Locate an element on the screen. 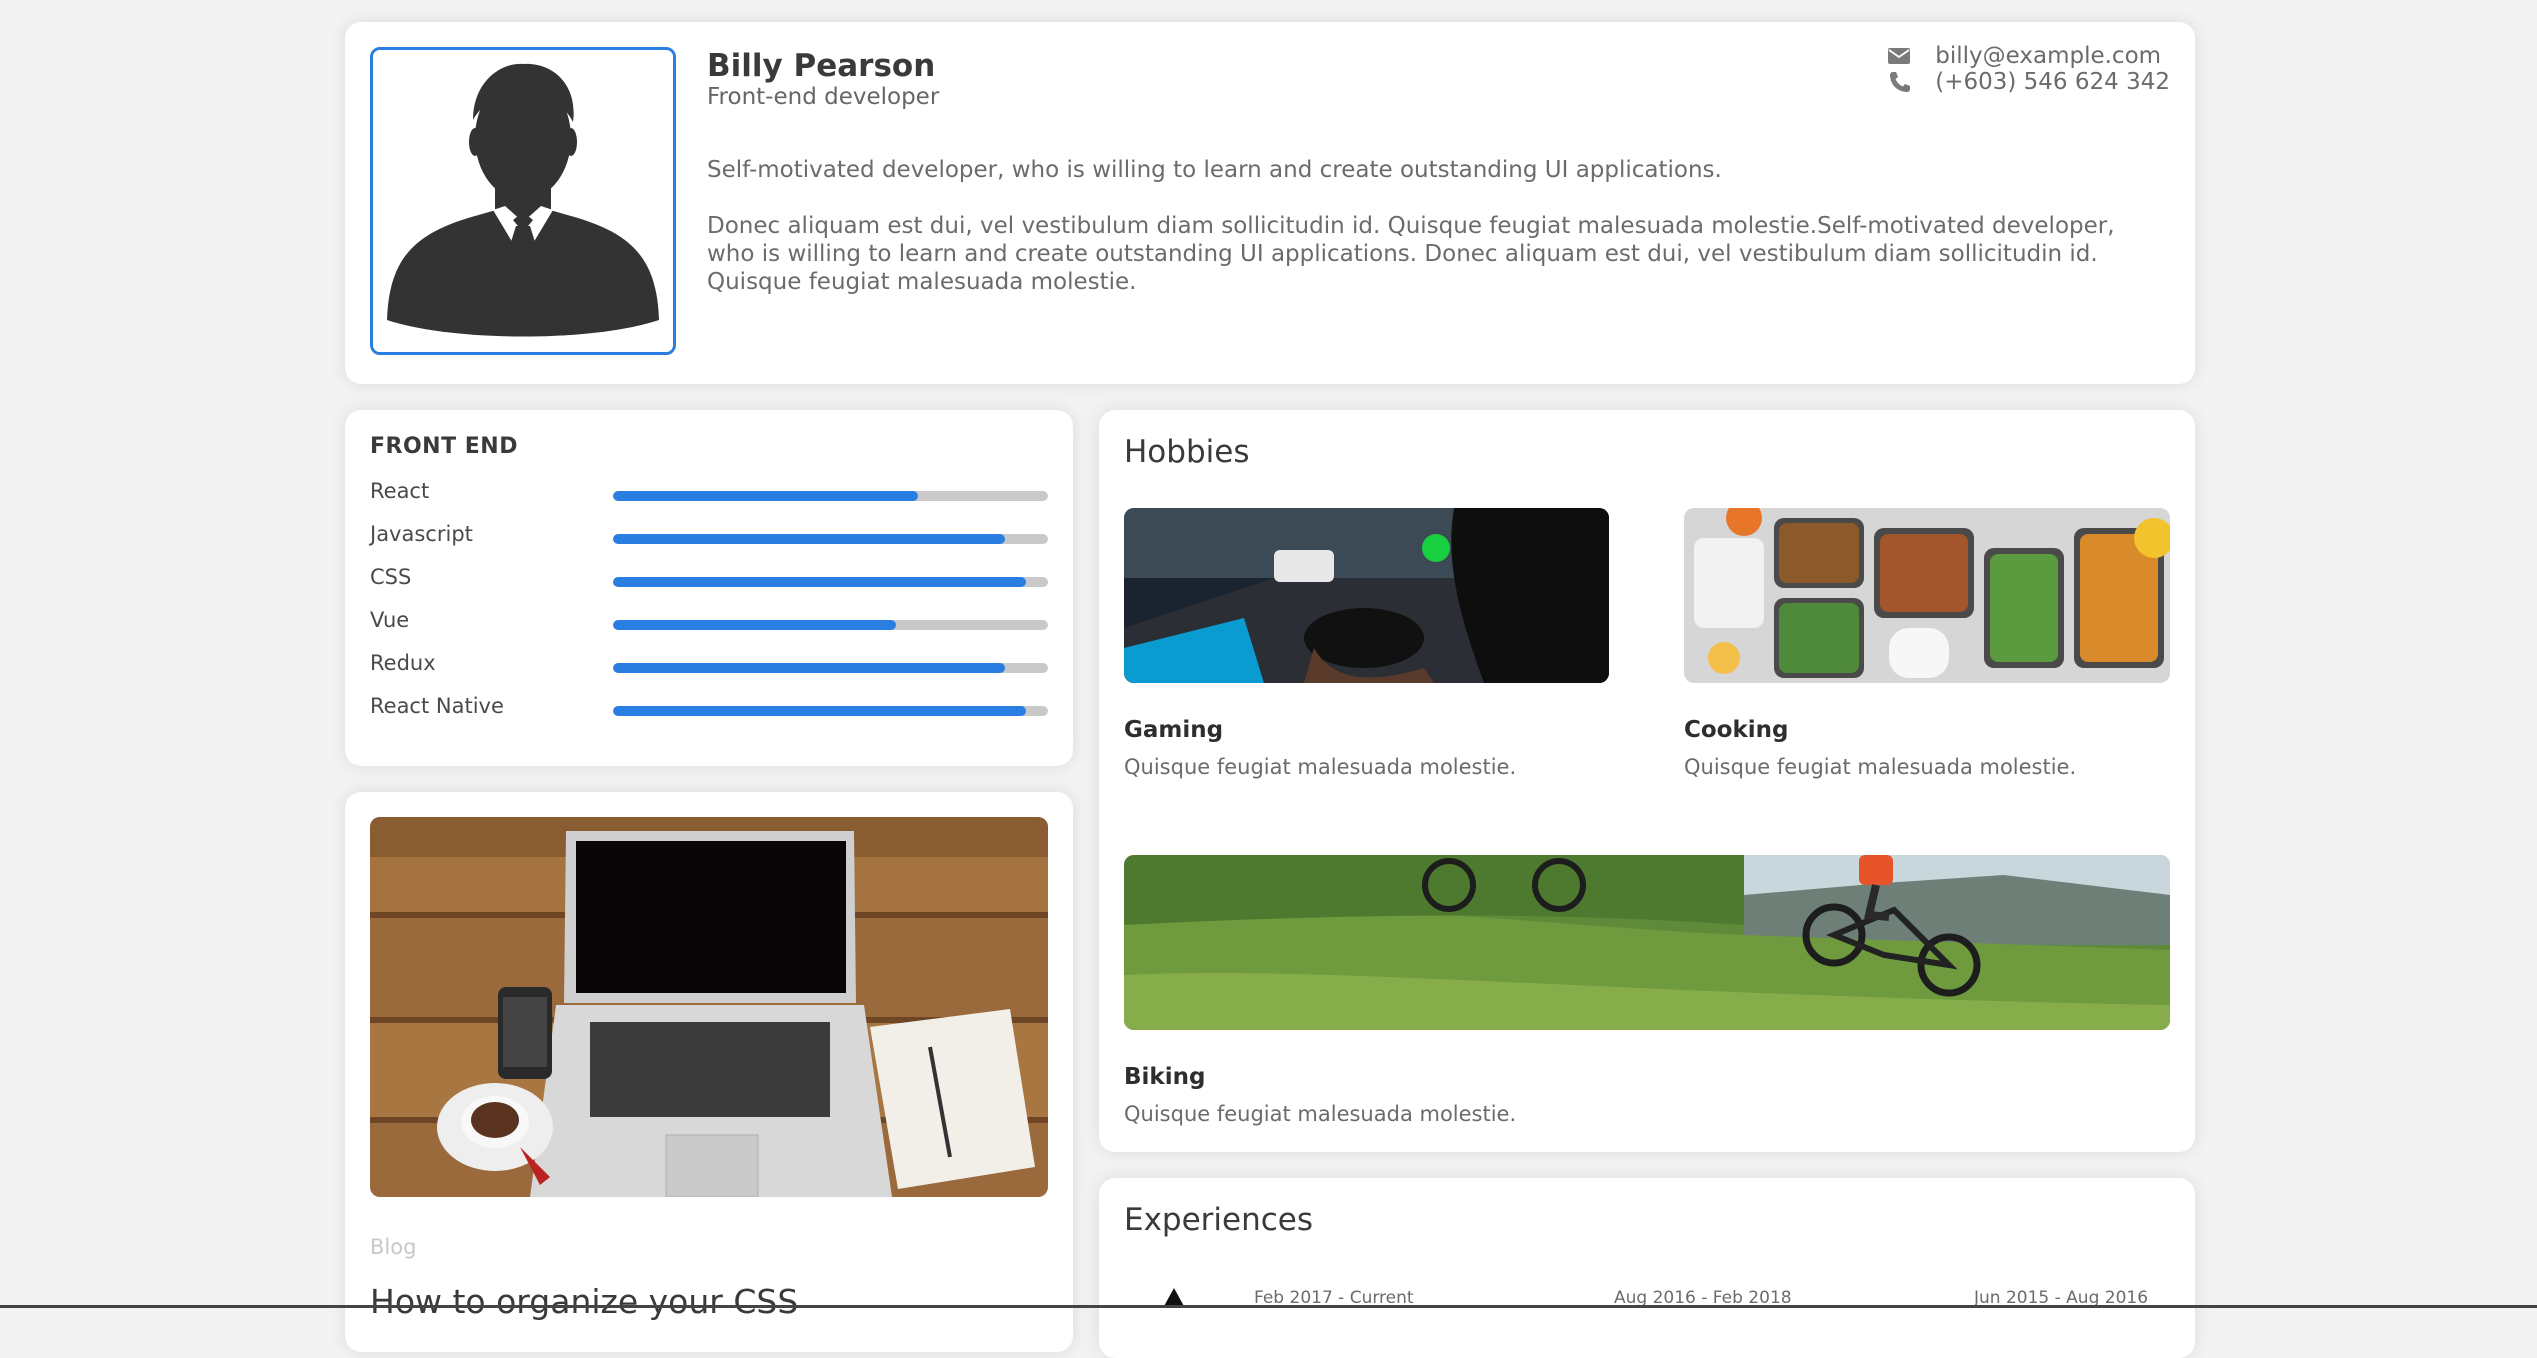 The width and height of the screenshot is (2537, 1358). skill-row: React Native is located at coordinates (709, 709).